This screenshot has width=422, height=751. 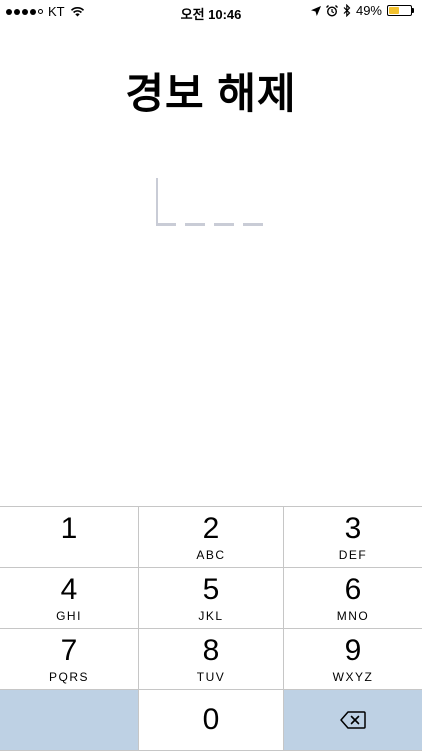 What do you see at coordinates (211, 93) in the screenshot?
I see `page-title: 경보 해제` at bounding box center [211, 93].